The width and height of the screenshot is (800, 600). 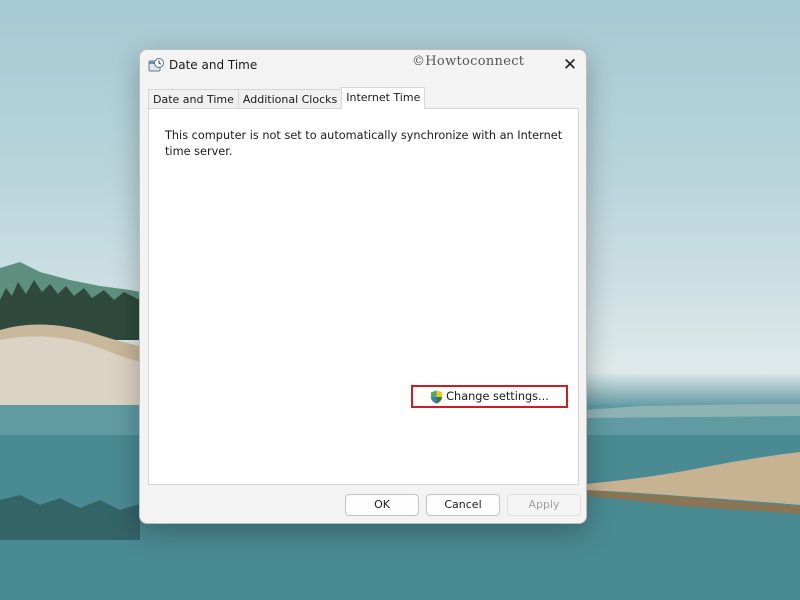 What do you see at coordinates (213, 65) in the screenshot?
I see `window-title: Date and Time` at bounding box center [213, 65].